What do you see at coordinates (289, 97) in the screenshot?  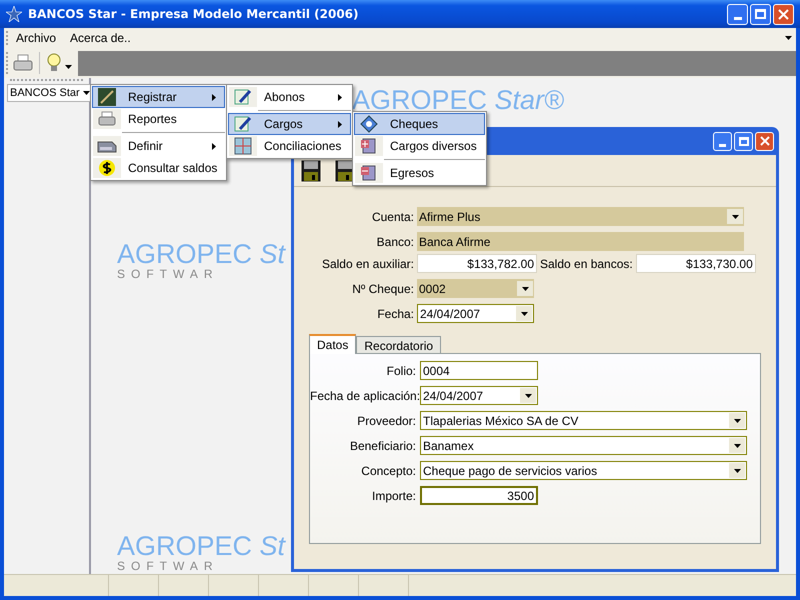 I see `menu-item: Abonos` at bounding box center [289, 97].